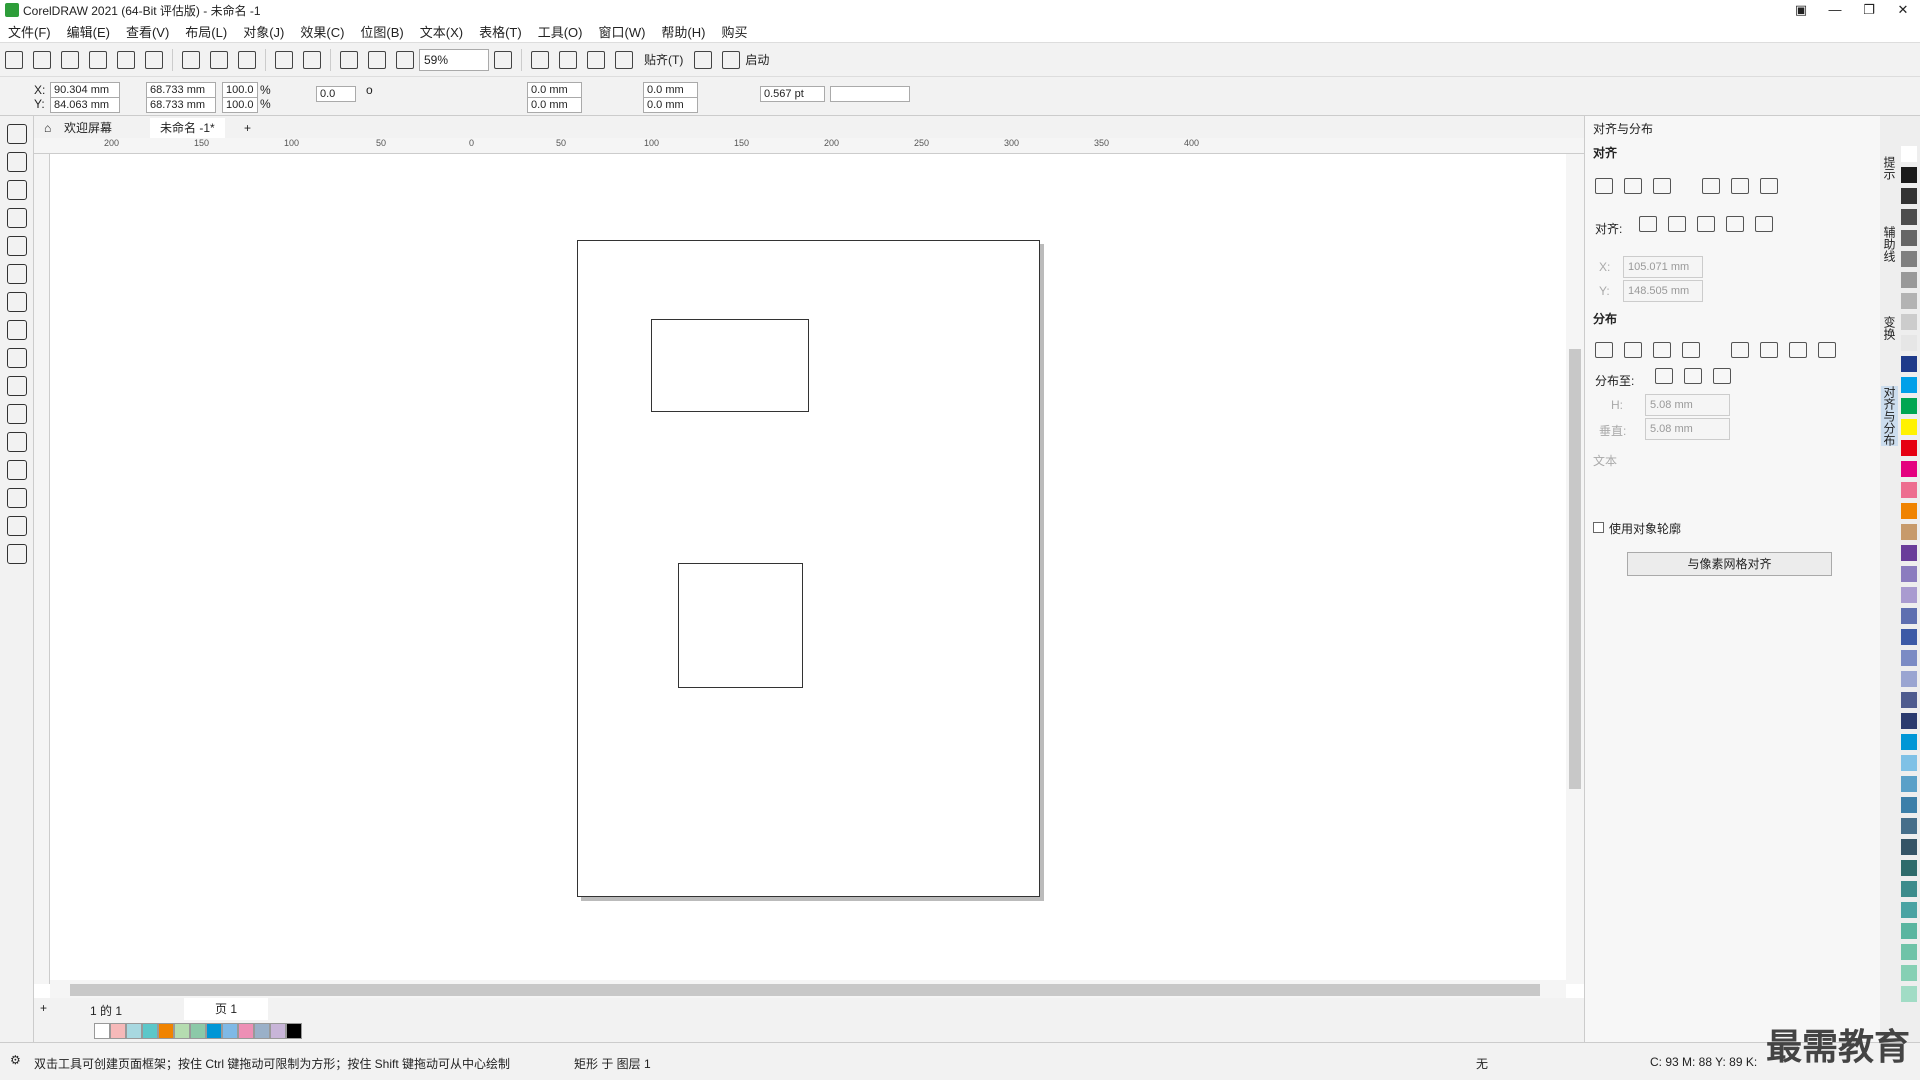  Describe the element at coordinates (1677, 224) in the screenshot. I see `align-page-edge-icon` at that location.